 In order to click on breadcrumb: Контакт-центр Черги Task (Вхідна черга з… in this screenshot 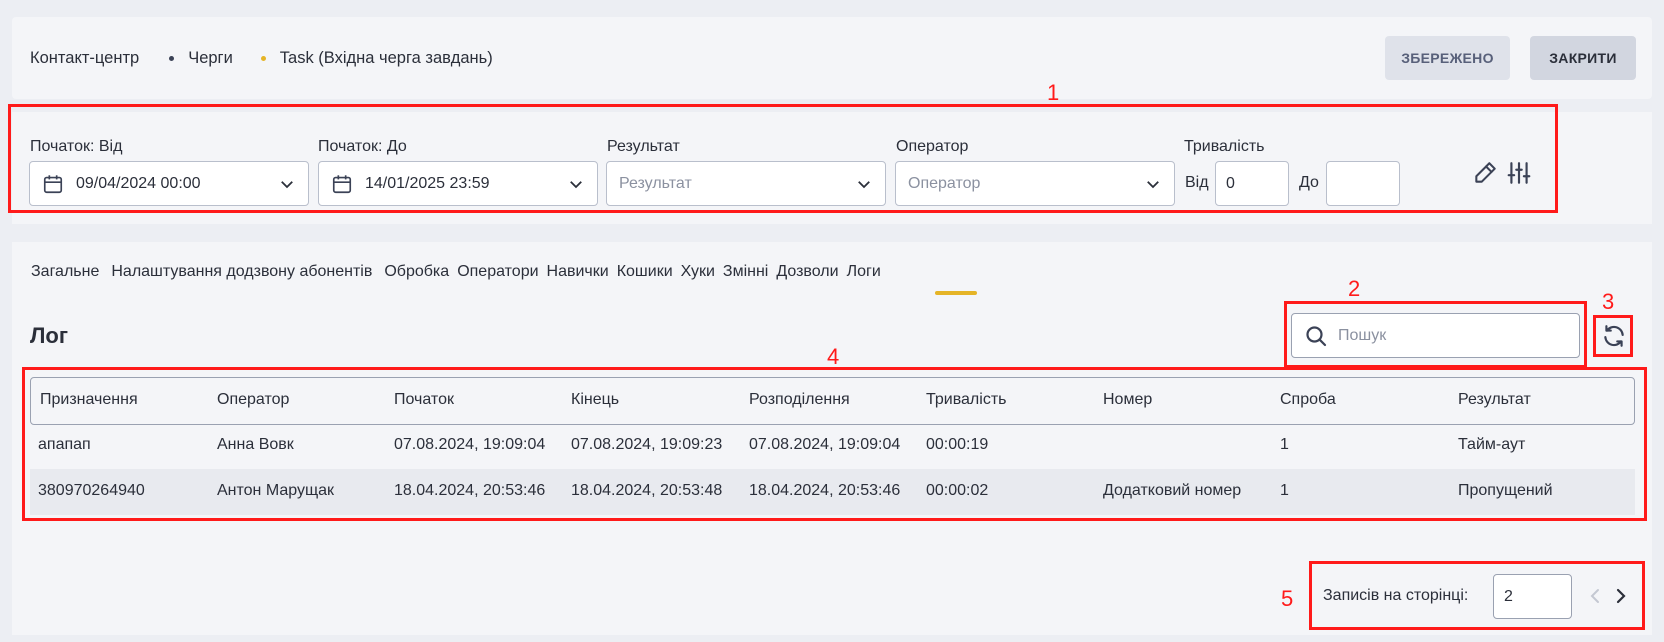, I will do `click(261, 58)`.